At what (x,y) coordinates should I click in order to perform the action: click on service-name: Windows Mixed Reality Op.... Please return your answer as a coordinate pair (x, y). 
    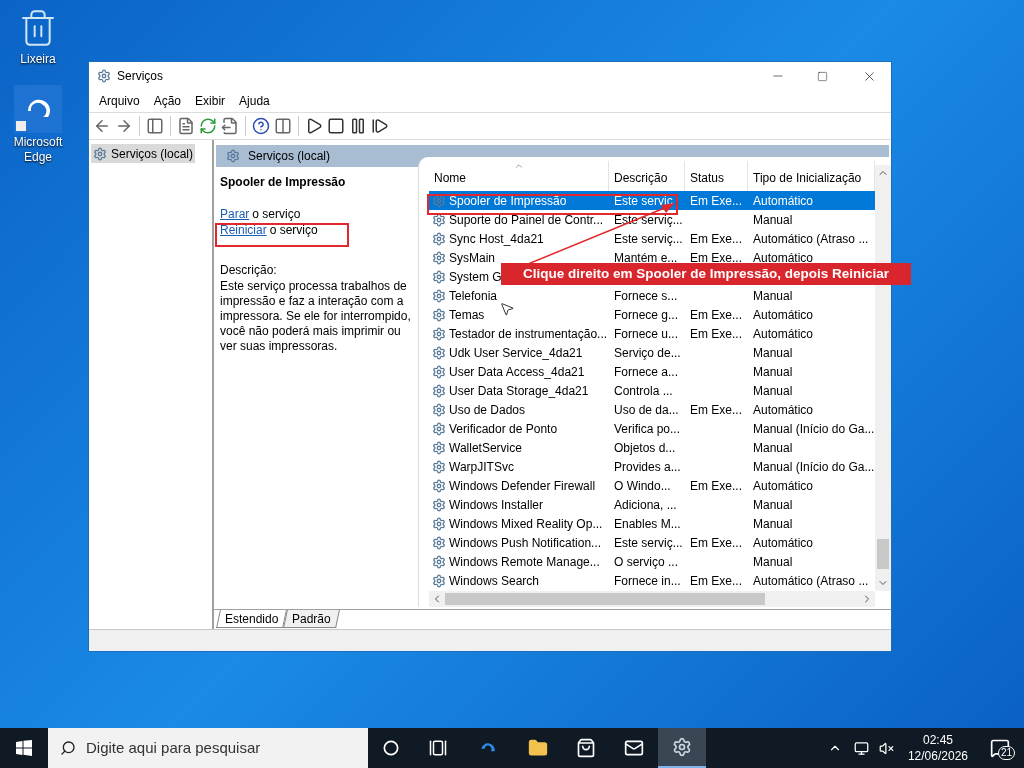
    Looking at the image, I should click on (526, 524).